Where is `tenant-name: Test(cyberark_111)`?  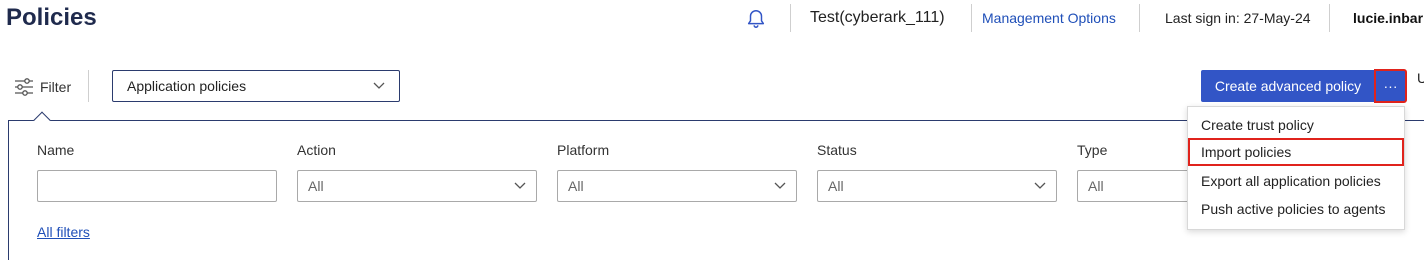
tenant-name: Test(cyberark_111) is located at coordinates (877, 17).